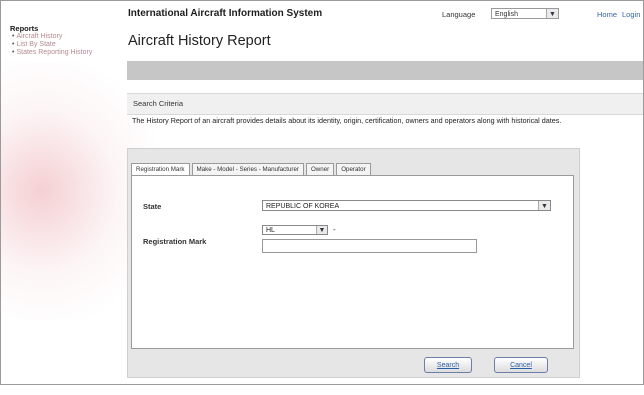  Describe the element at coordinates (631, 14) in the screenshot. I see `login-link: Login` at that location.